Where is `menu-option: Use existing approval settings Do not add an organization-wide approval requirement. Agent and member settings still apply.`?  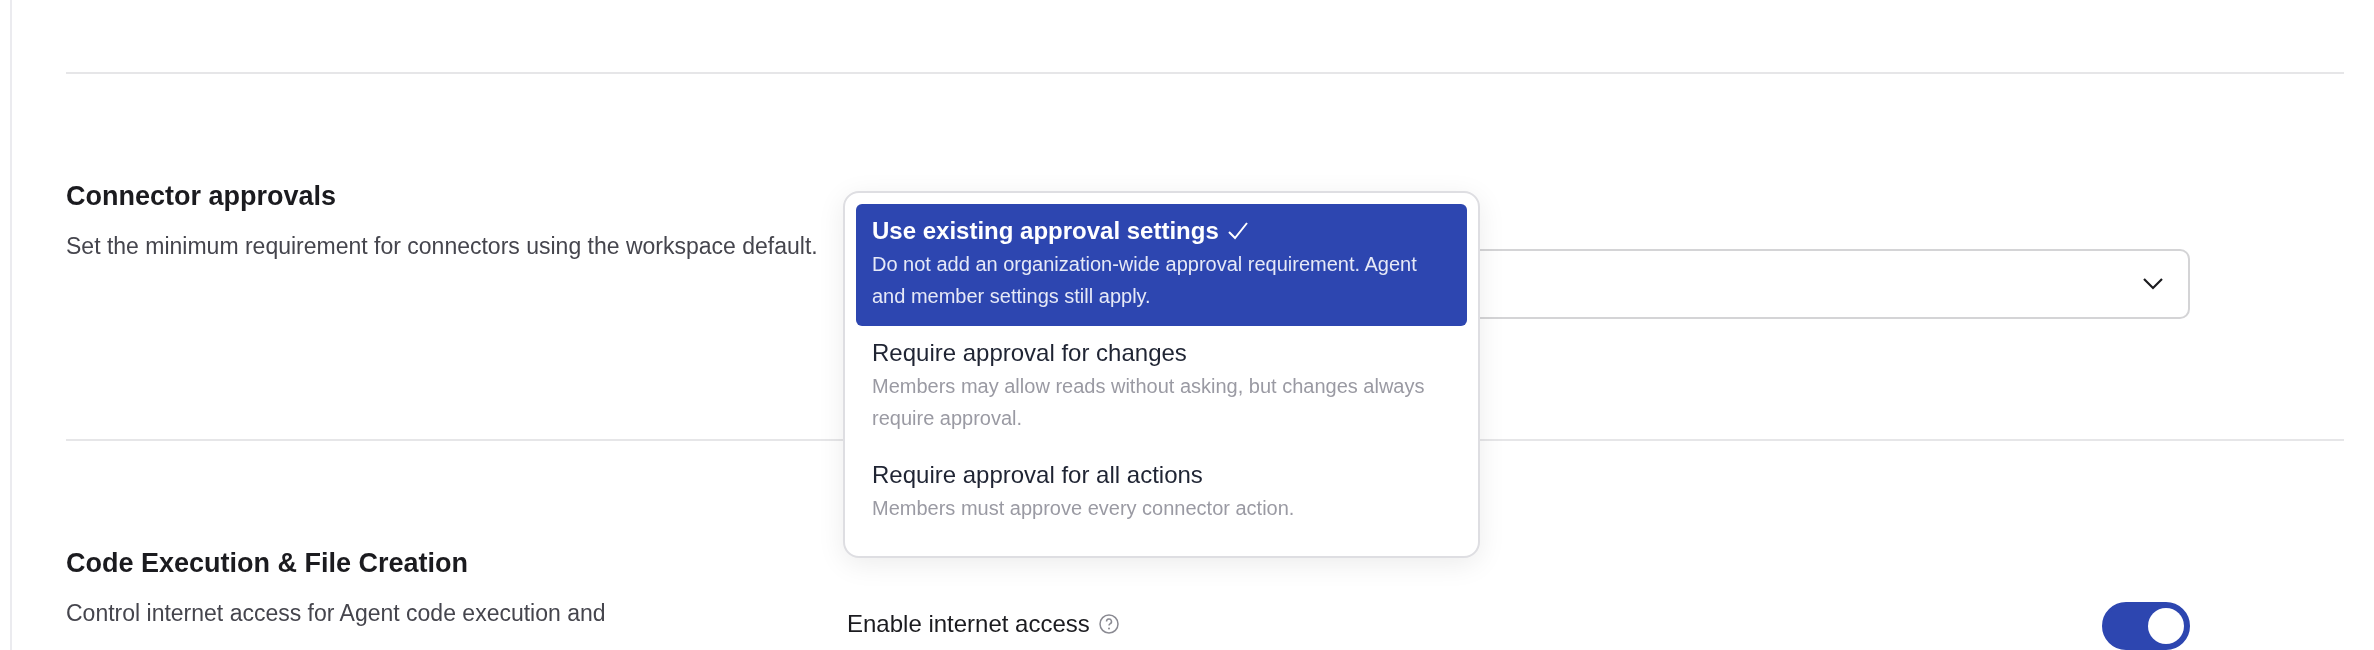
menu-option: Use existing approval settings Do not add an organization-wide approval requirement. Agent and member settings still apply. is located at coordinates (1161, 265).